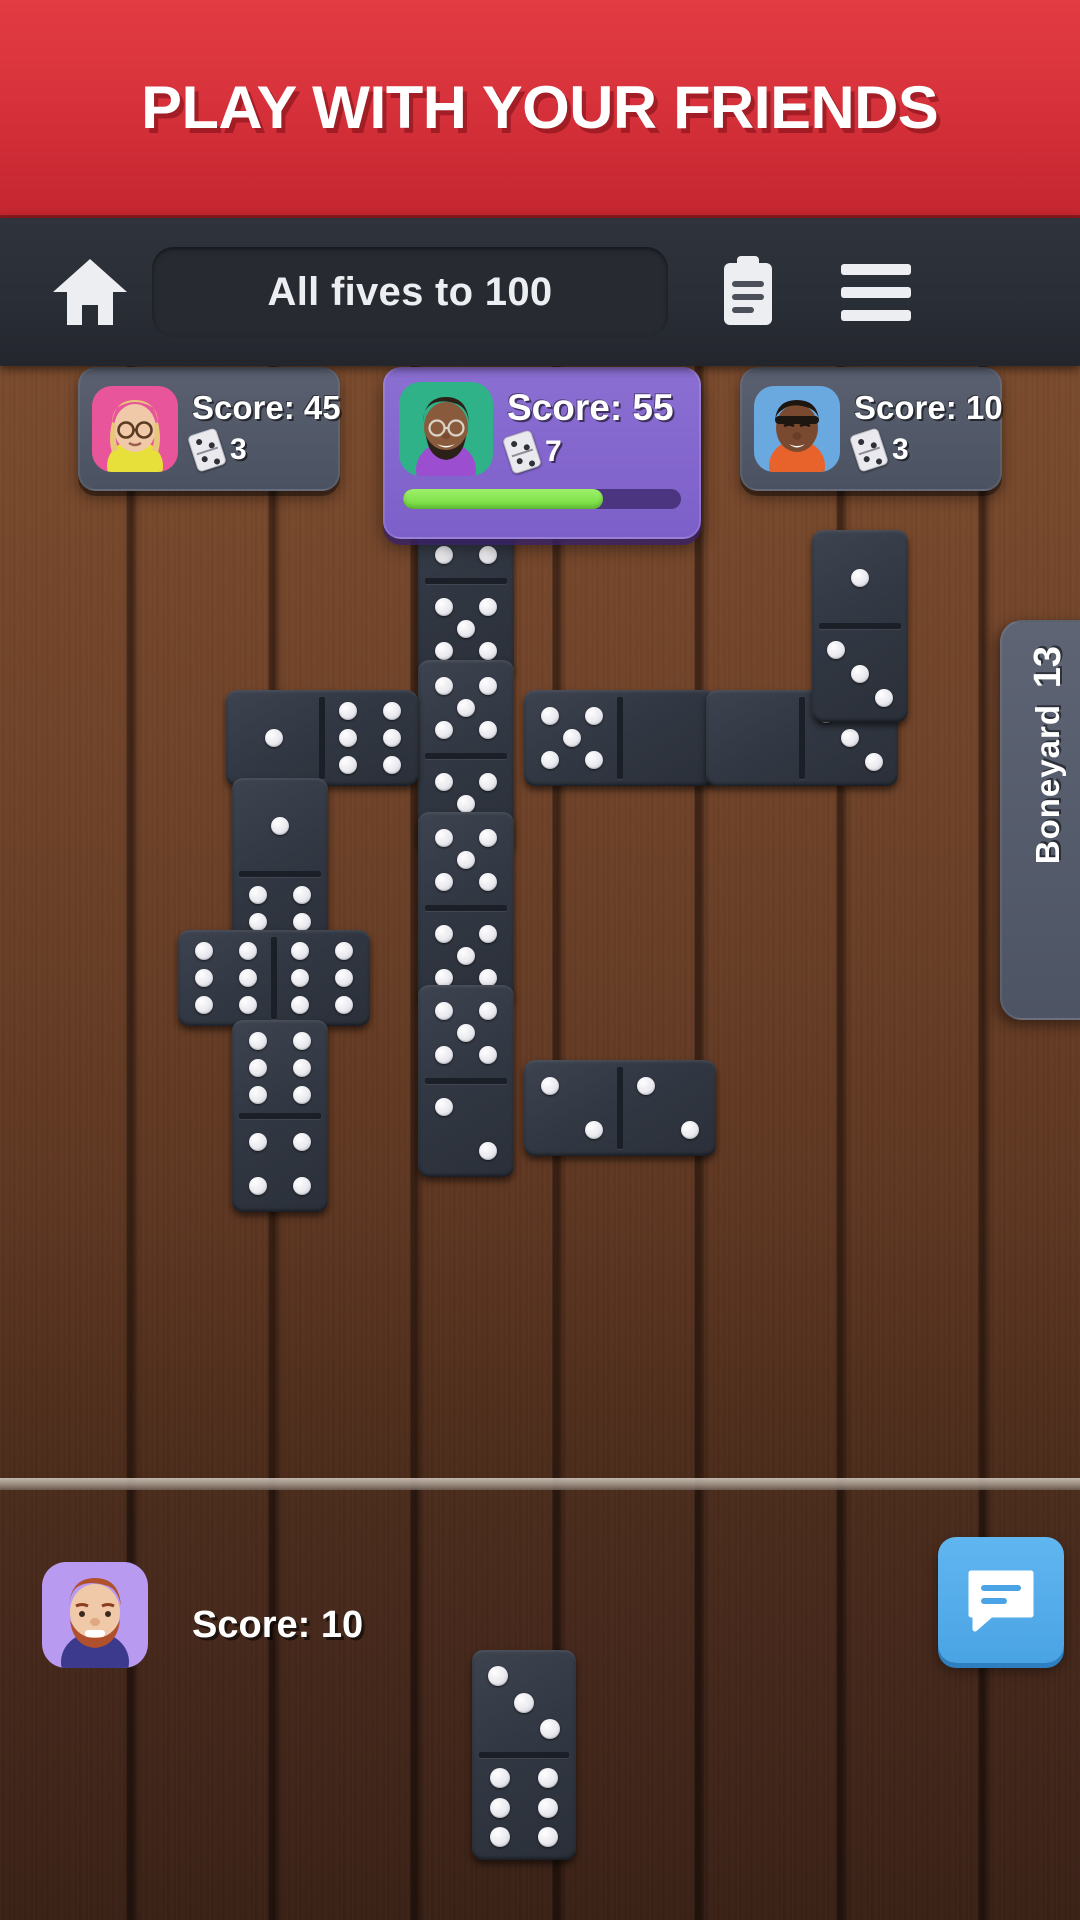 This screenshot has height=1920, width=1080. I want to click on game-mode-pill: All fives to 100, so click(410, 292).